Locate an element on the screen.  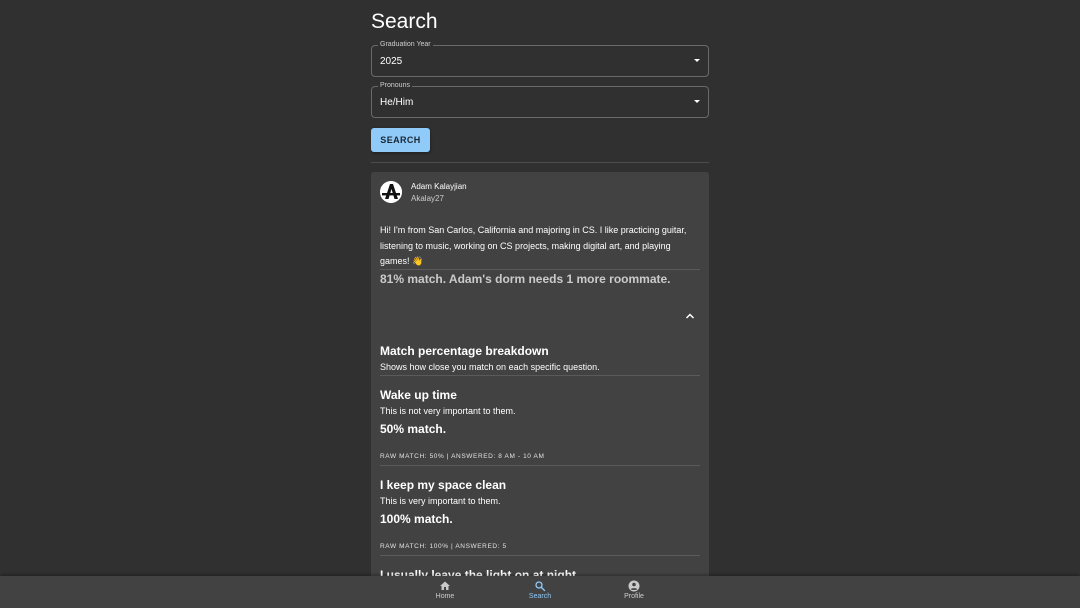
user-handle: Akalay27 is located at coordinates (427, 198).